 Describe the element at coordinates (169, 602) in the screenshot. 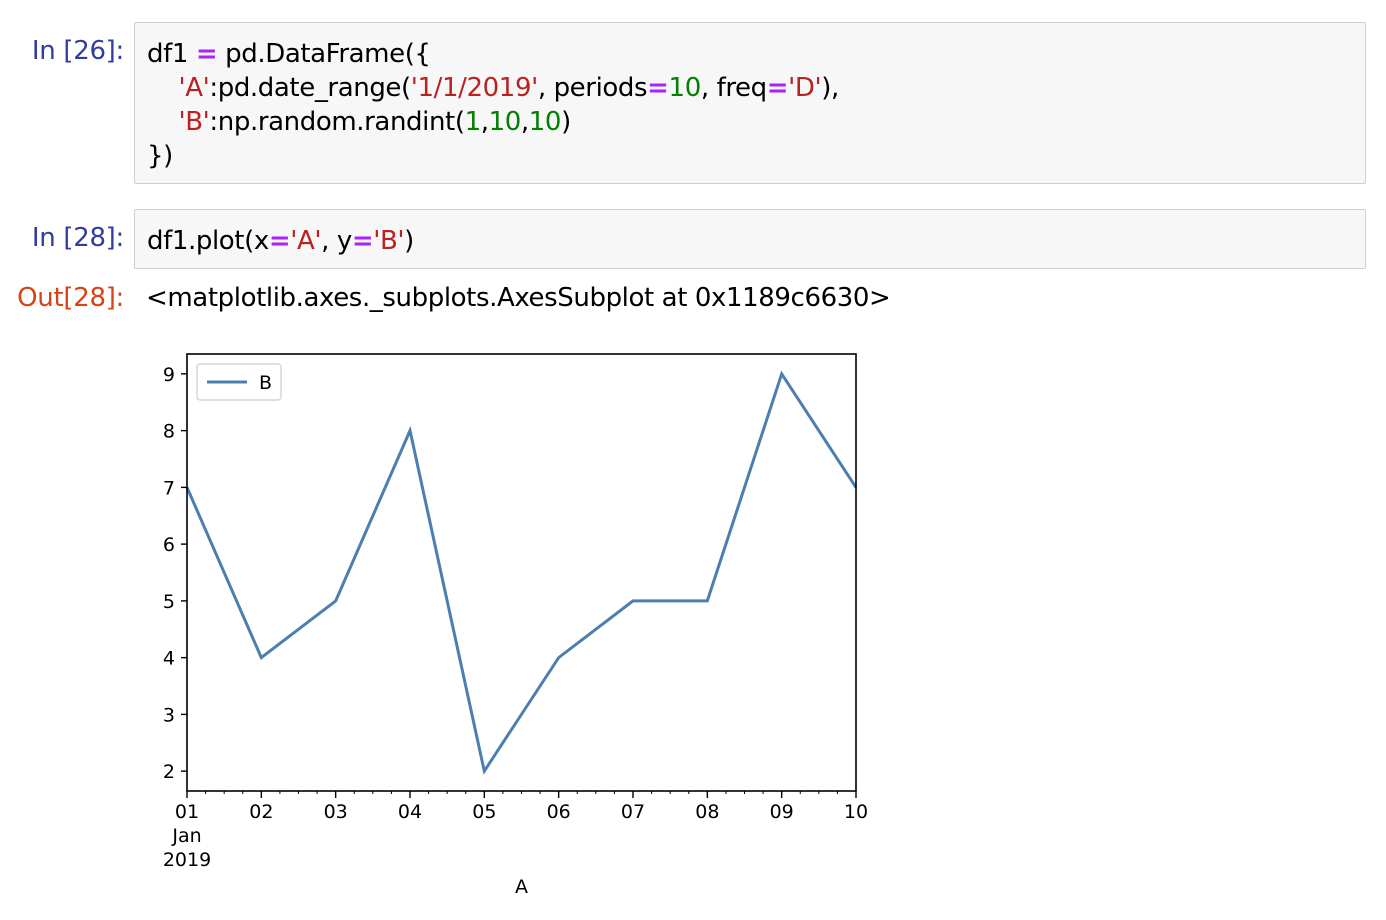

I see `y-tick-label: 5` at that location.